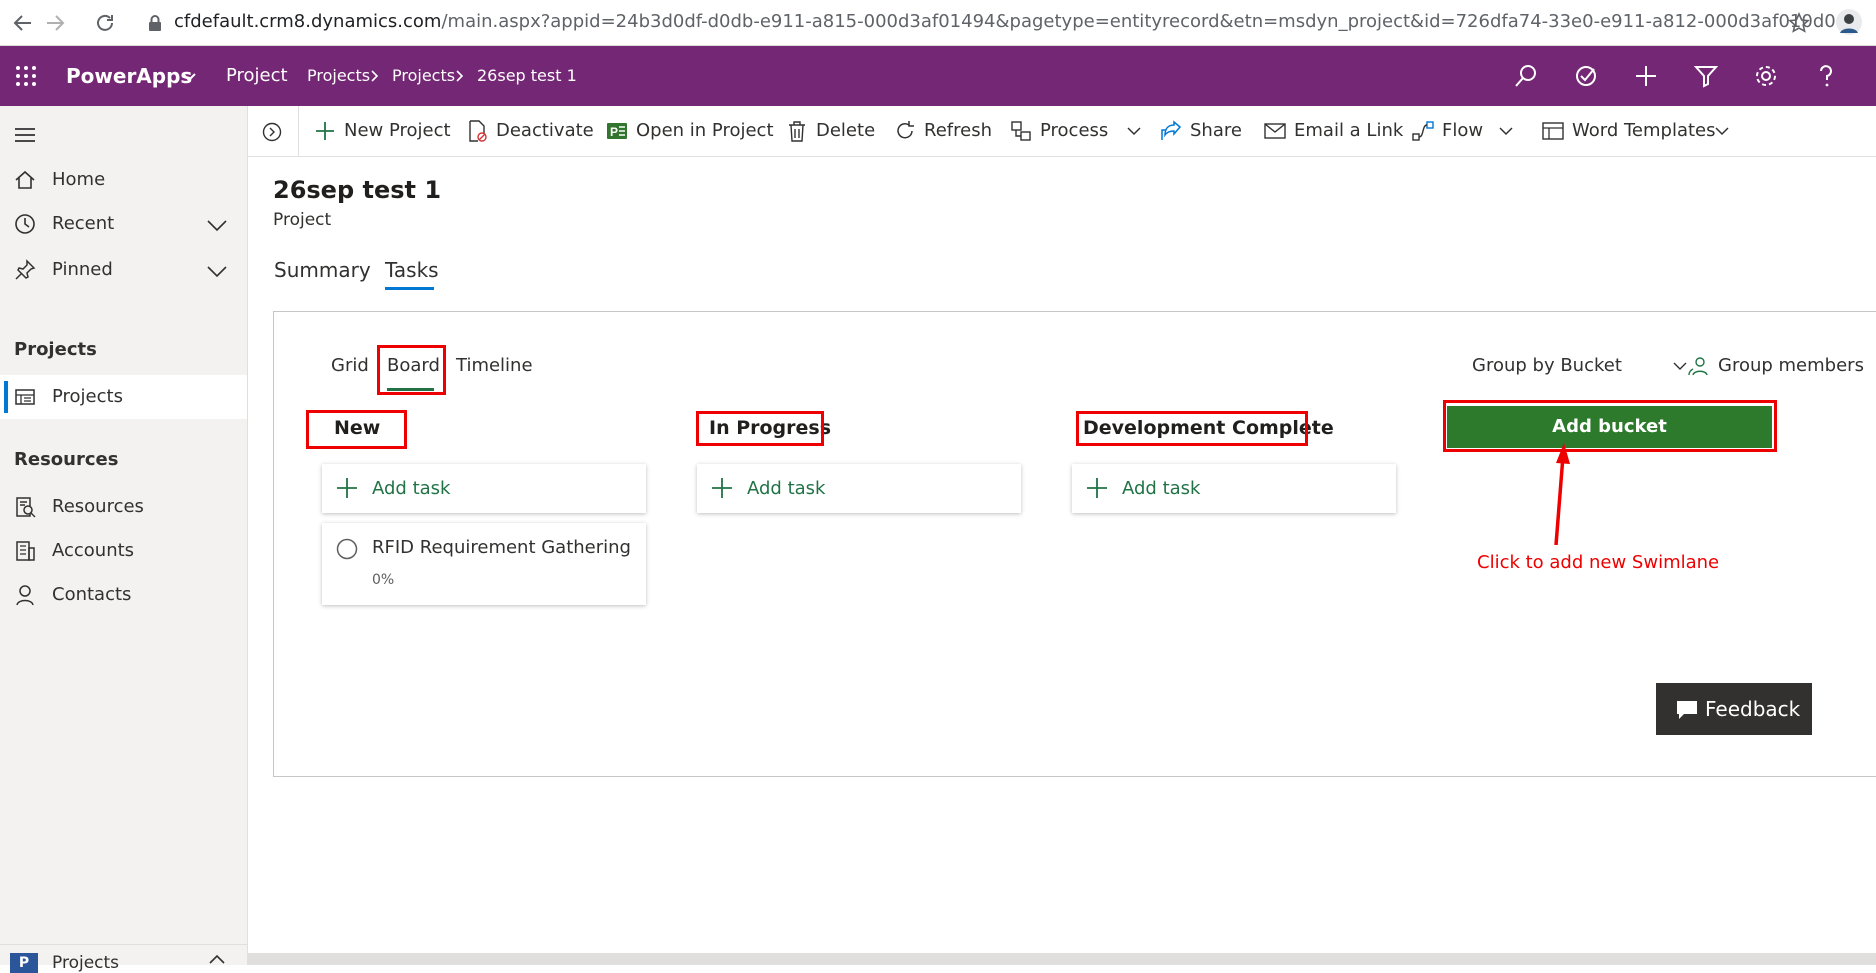  I want to click on selected-indicator, so click(6, 397).